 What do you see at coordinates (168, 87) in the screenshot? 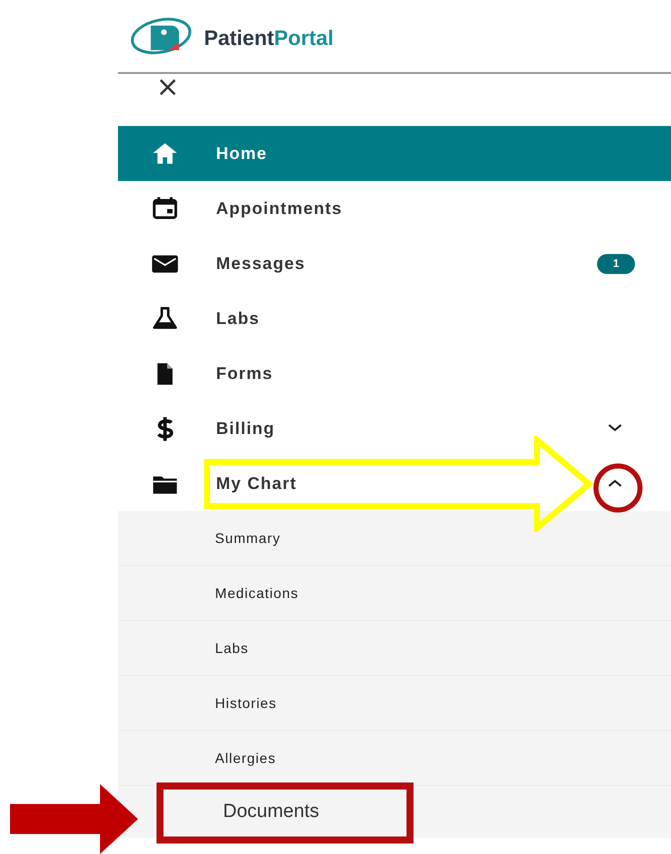
I see `close-button: ×` at bounding box center [168, 87].